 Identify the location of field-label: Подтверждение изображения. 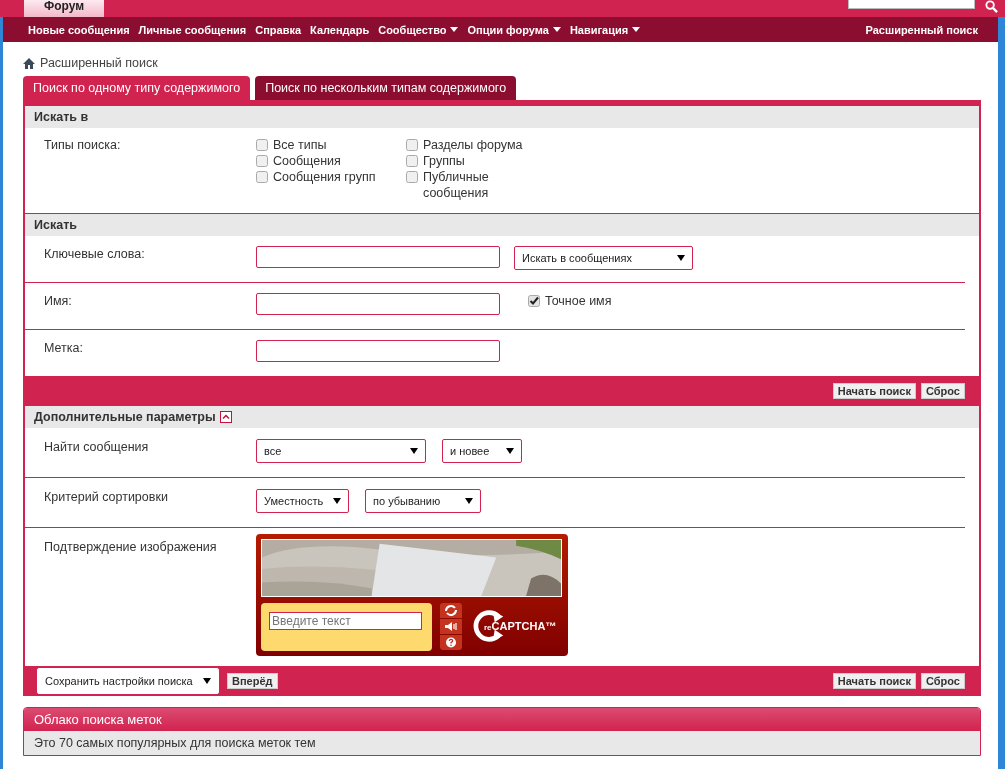
(131, 546).